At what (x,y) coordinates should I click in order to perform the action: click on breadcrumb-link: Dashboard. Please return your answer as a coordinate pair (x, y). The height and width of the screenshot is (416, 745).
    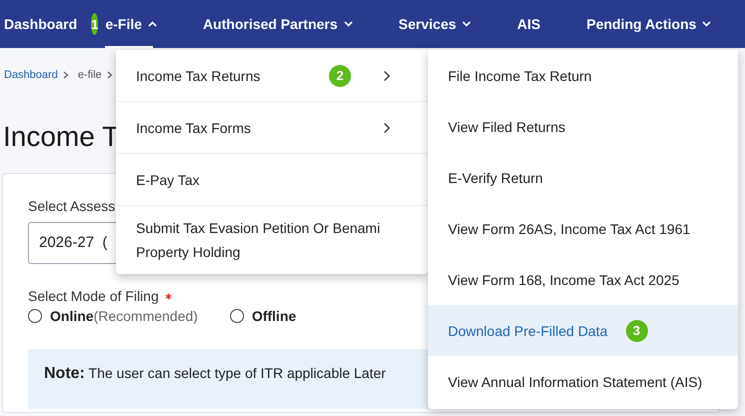
    Looking at the image, I should click on (31, 75).